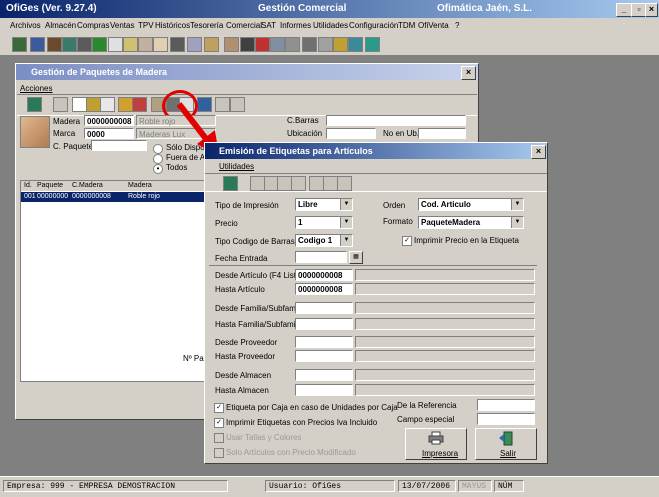  Describe the element at coordinates (87, 185) in the screenshot. I see `grid-header-cmadera: C.Madera` at that location.